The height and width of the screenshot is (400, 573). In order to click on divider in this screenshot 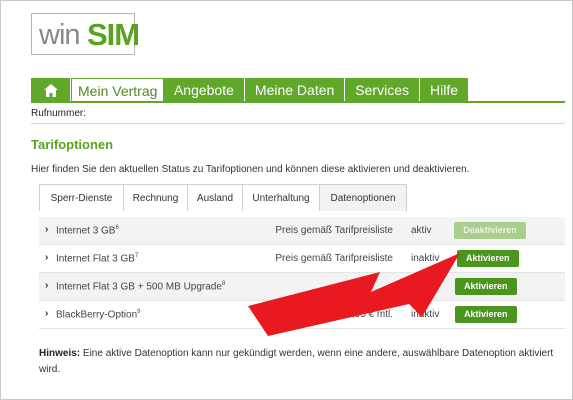, I will do `click(298, 123)`.